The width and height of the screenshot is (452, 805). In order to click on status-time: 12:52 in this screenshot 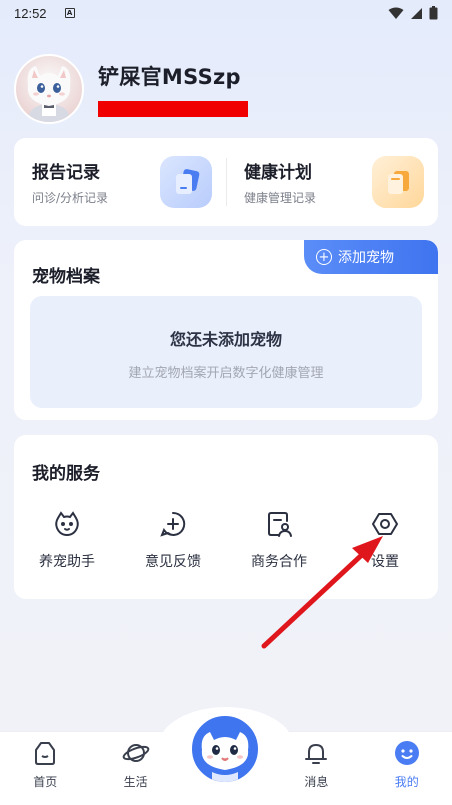, I will do `click(30, 13)`.